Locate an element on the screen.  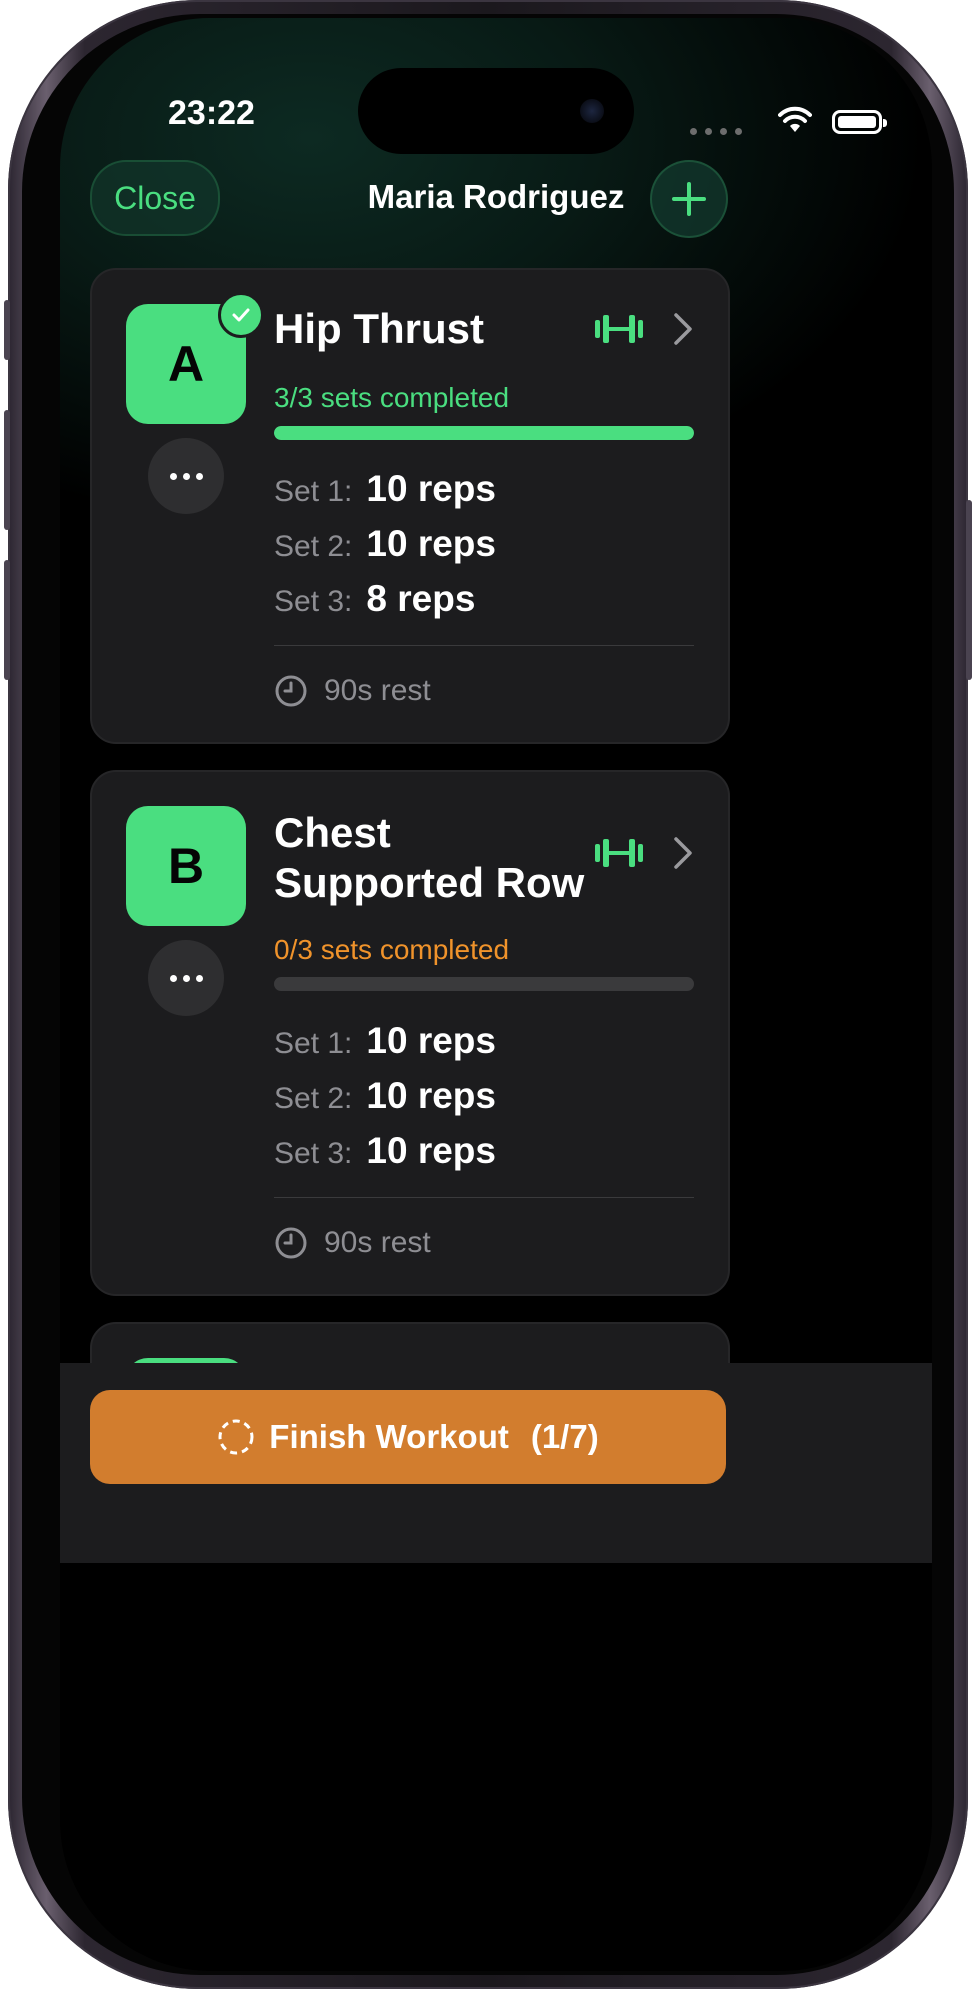
finish-workout-button: Finish Workout (1/7) is located at coordinates (408, 1437).